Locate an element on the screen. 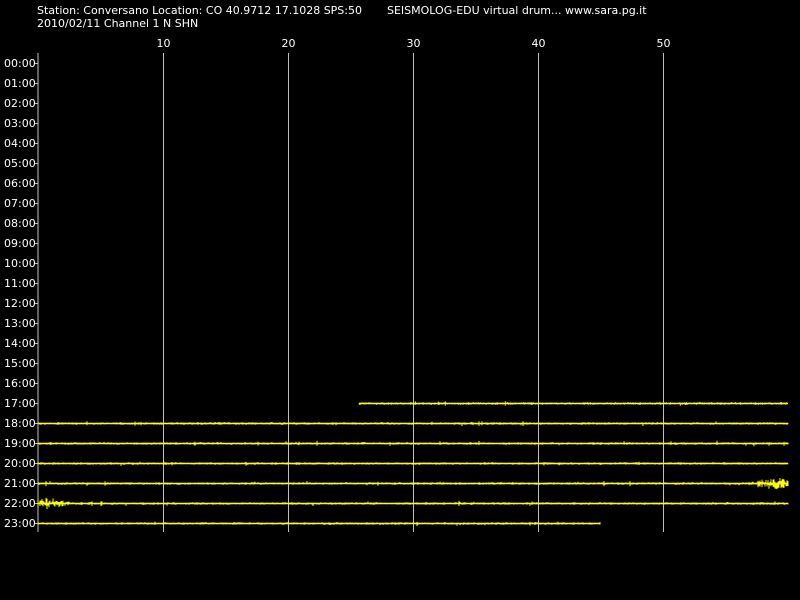 This screenshot has height=600, width=800. hour-label: 10:00 is located at coordinates (20, 263).